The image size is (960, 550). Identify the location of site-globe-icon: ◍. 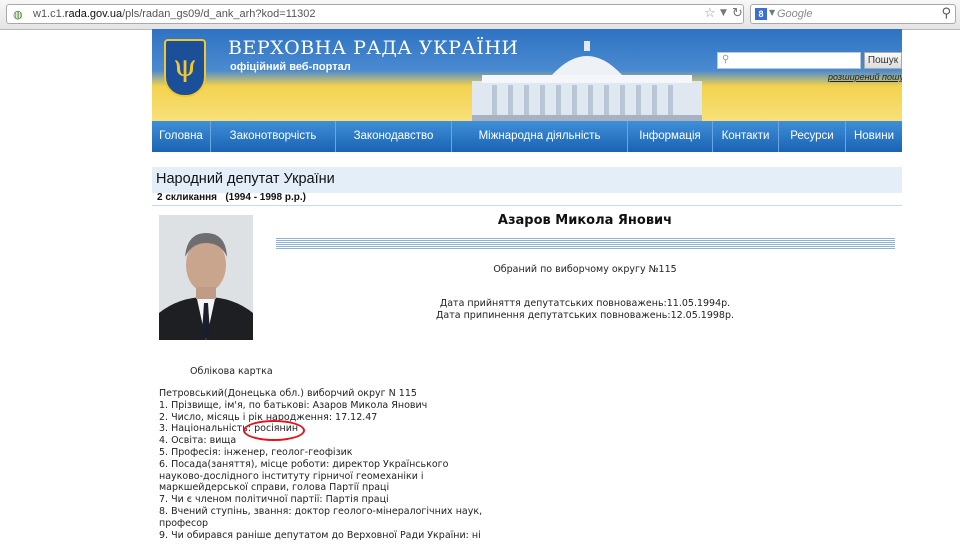
(18, 14).